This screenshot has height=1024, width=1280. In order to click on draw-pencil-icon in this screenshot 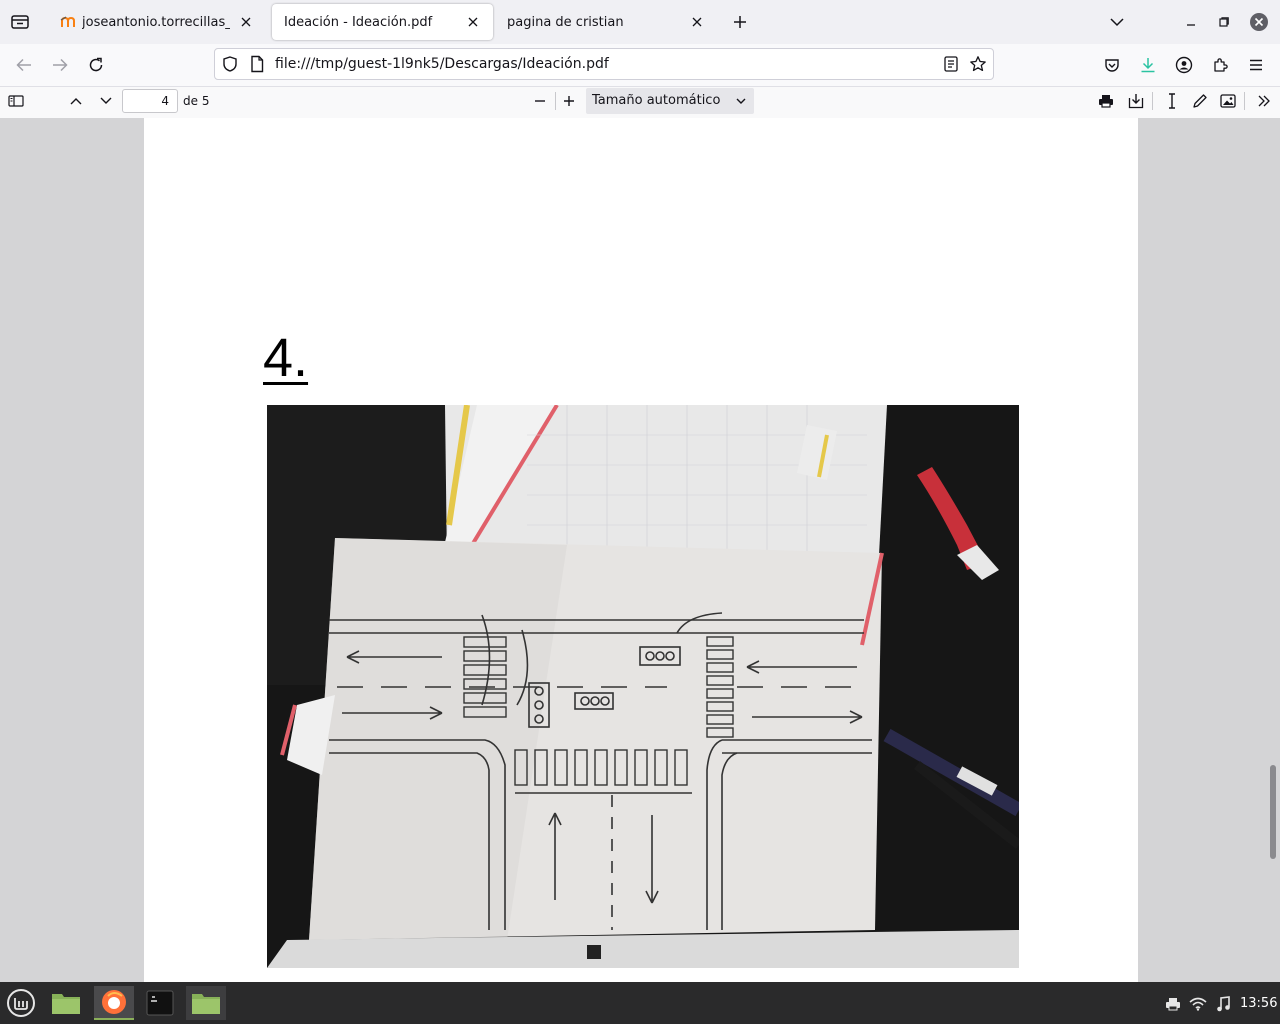, I will do `click(1200, 101)`.